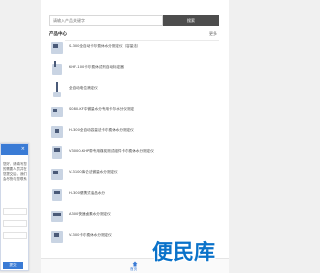 The image size is (320, 273). What do you see at coordinates (15, 211) in the screenshot?
I see `name-field` at bounding box center [15, 211].